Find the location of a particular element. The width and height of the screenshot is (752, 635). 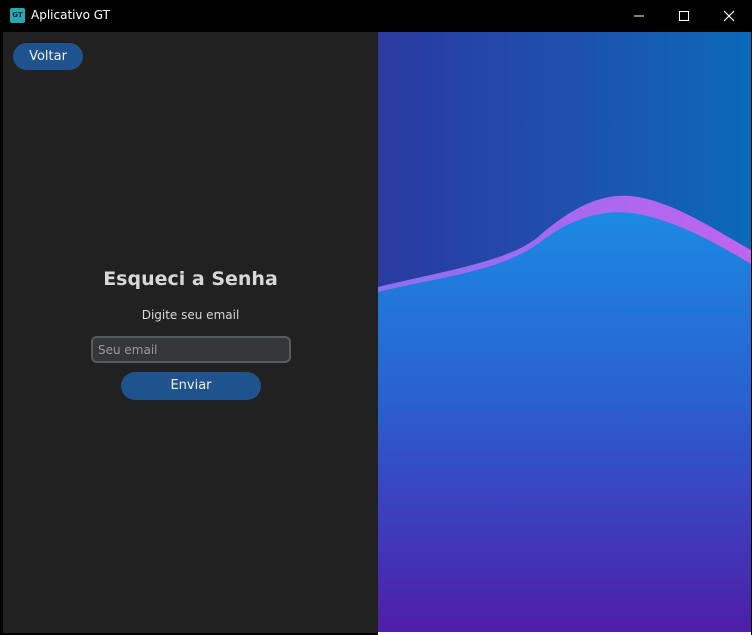

back-button: Voltar is located at coordinates (48, 56).